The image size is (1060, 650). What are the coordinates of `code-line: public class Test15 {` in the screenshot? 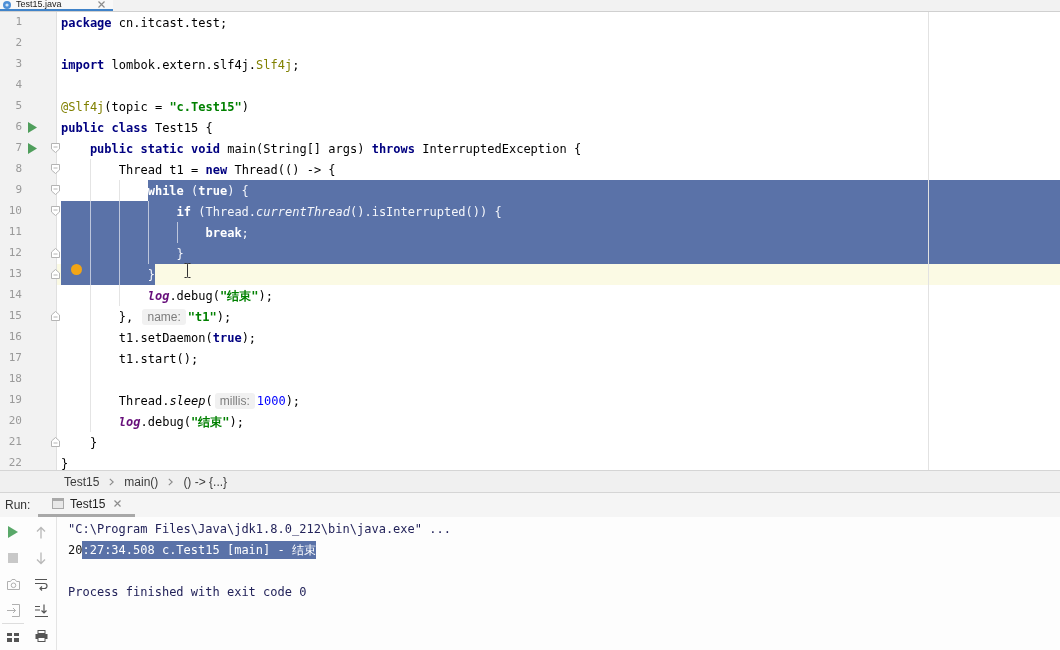 It's located at (137, 128).